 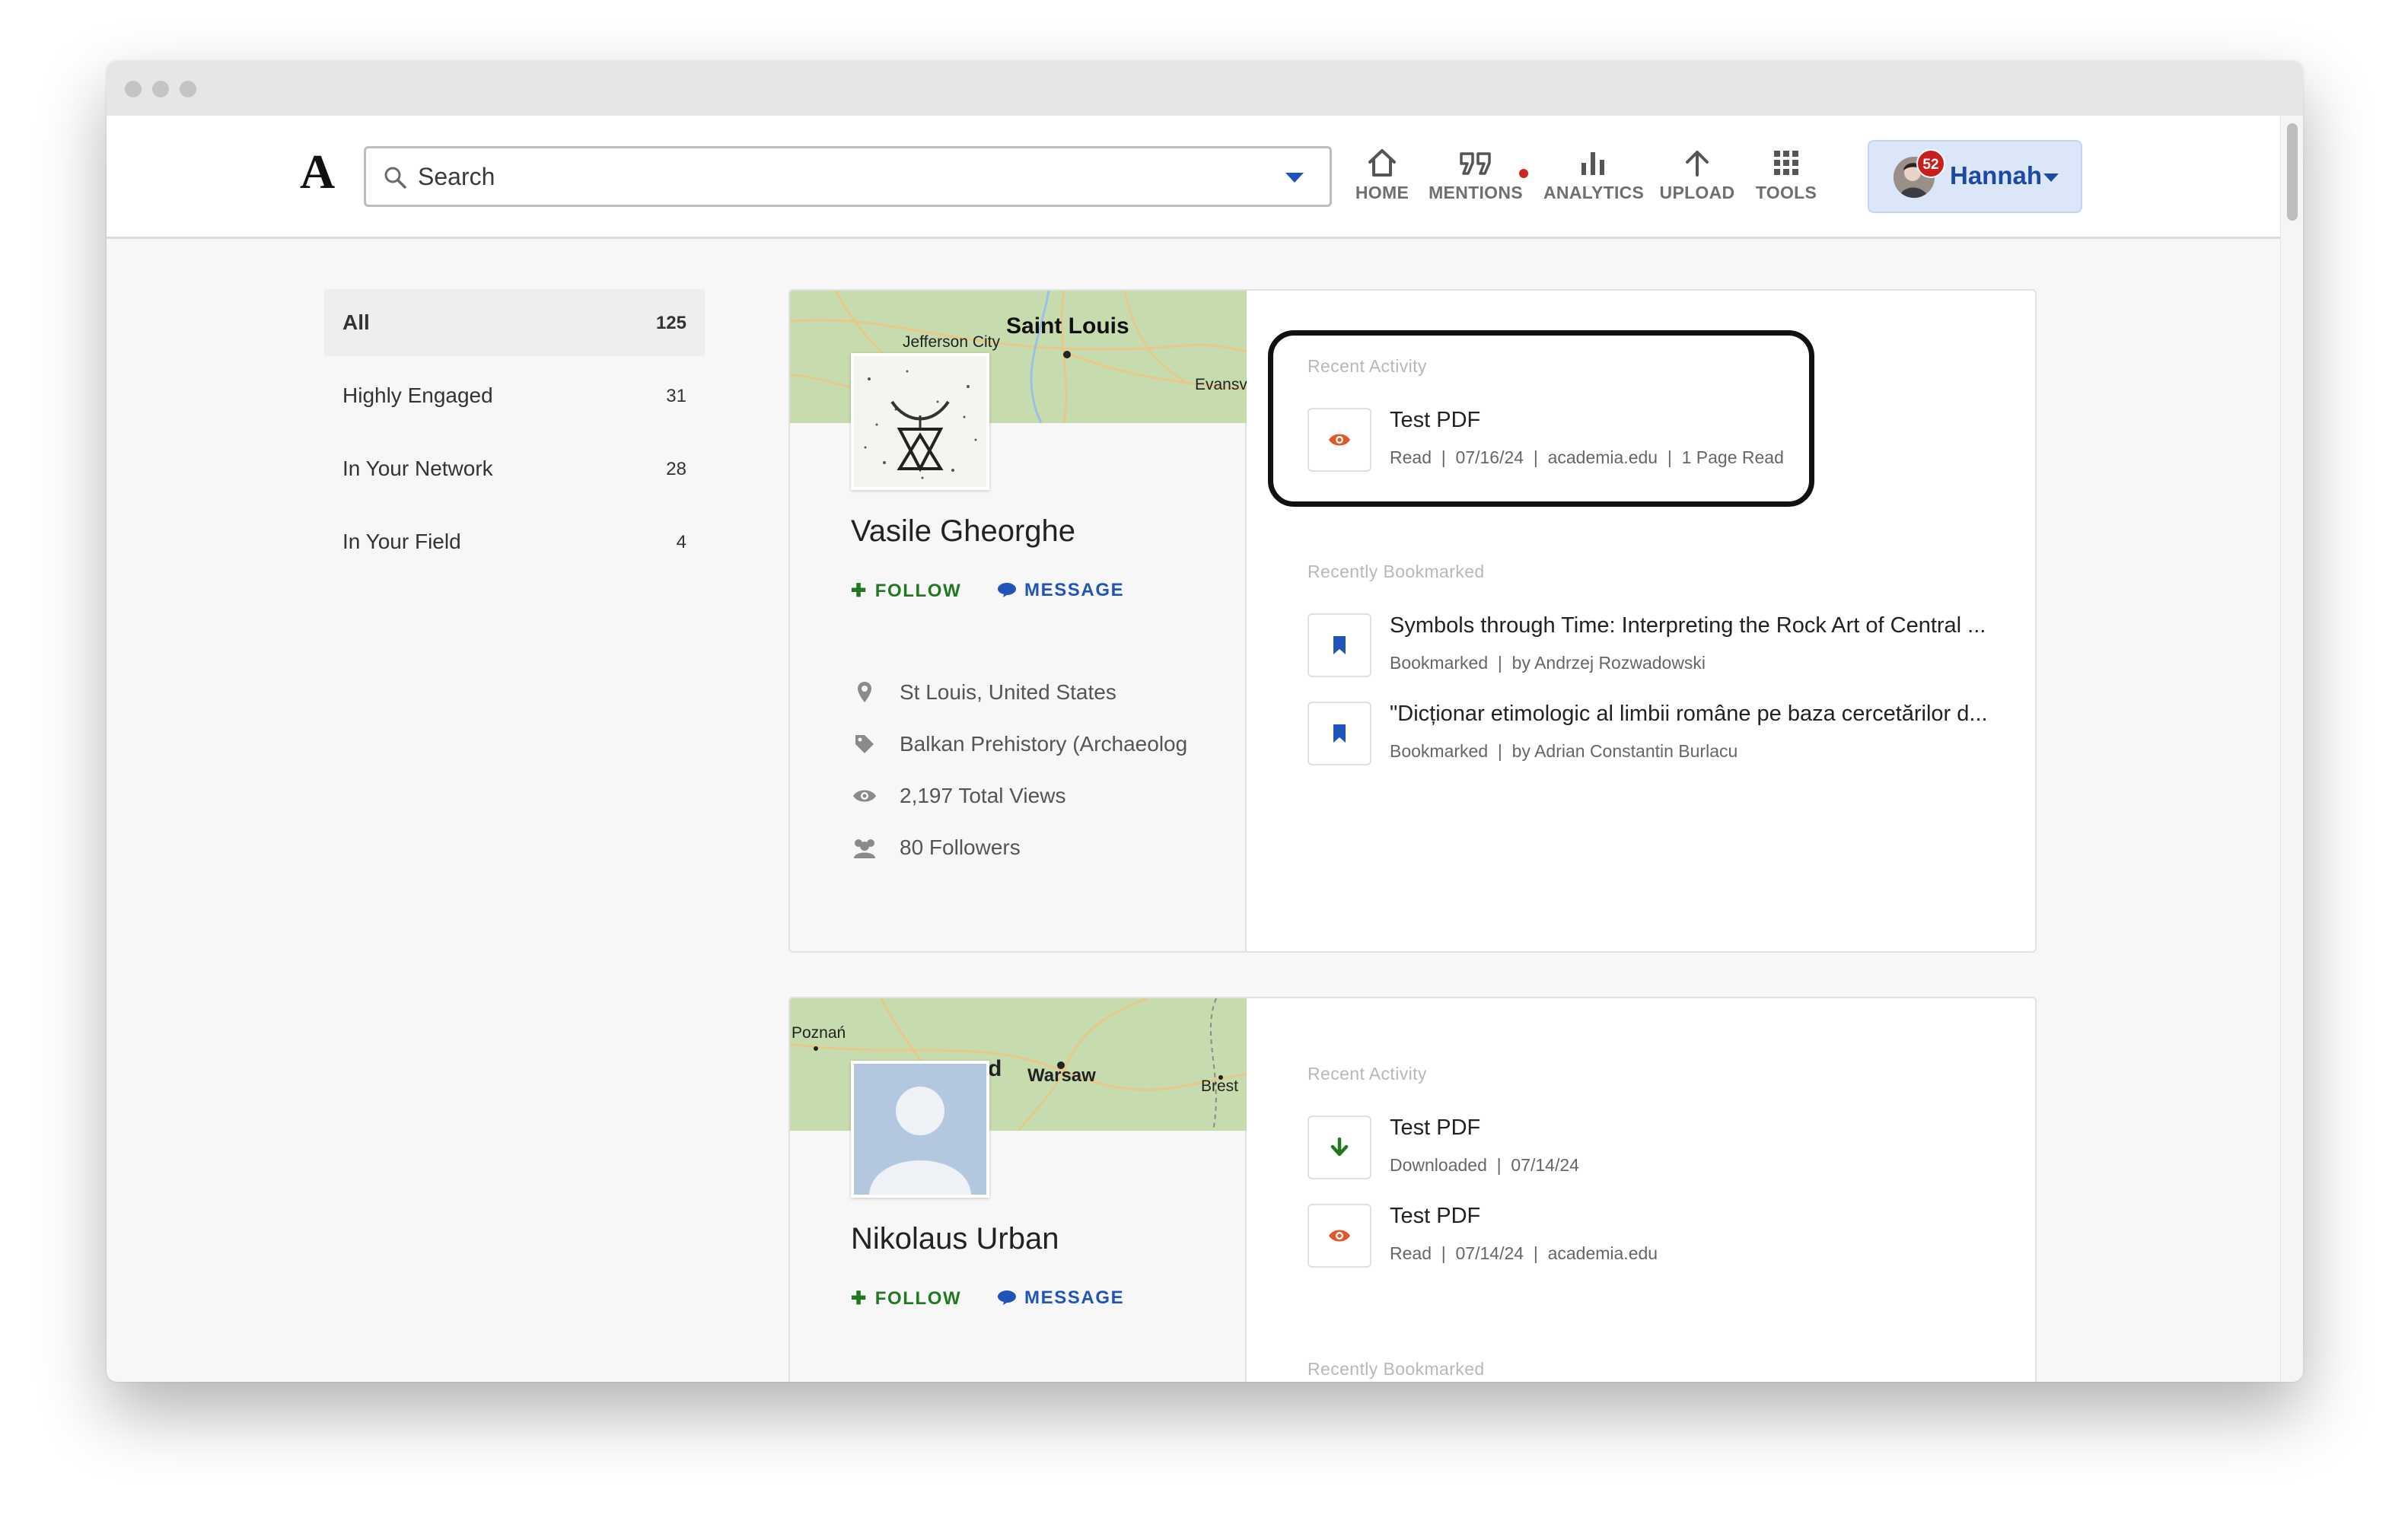 What do you see at coordinates (676, 396) in the screenshot?
I see `sidebar-item-count: 31` at bounding box center [676, 396].